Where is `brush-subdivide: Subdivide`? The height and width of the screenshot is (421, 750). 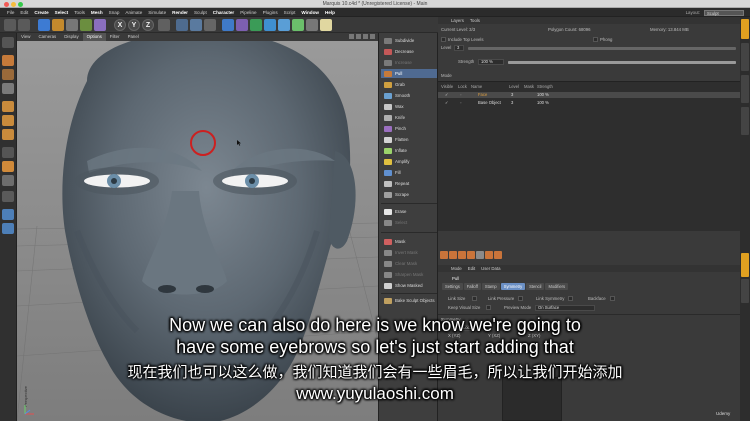 brush-subdivide: Subdivide is located at coordinates (409, 40).